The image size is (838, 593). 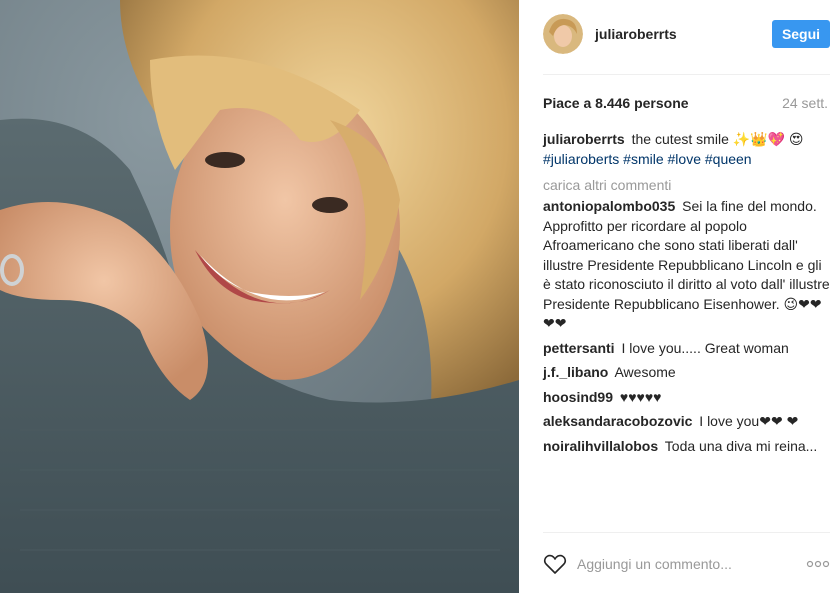 What do you see at coordinates (575, 372) in the screenshot?
I see `comment-username: j.f._libano` at bounding box center [575, 372].